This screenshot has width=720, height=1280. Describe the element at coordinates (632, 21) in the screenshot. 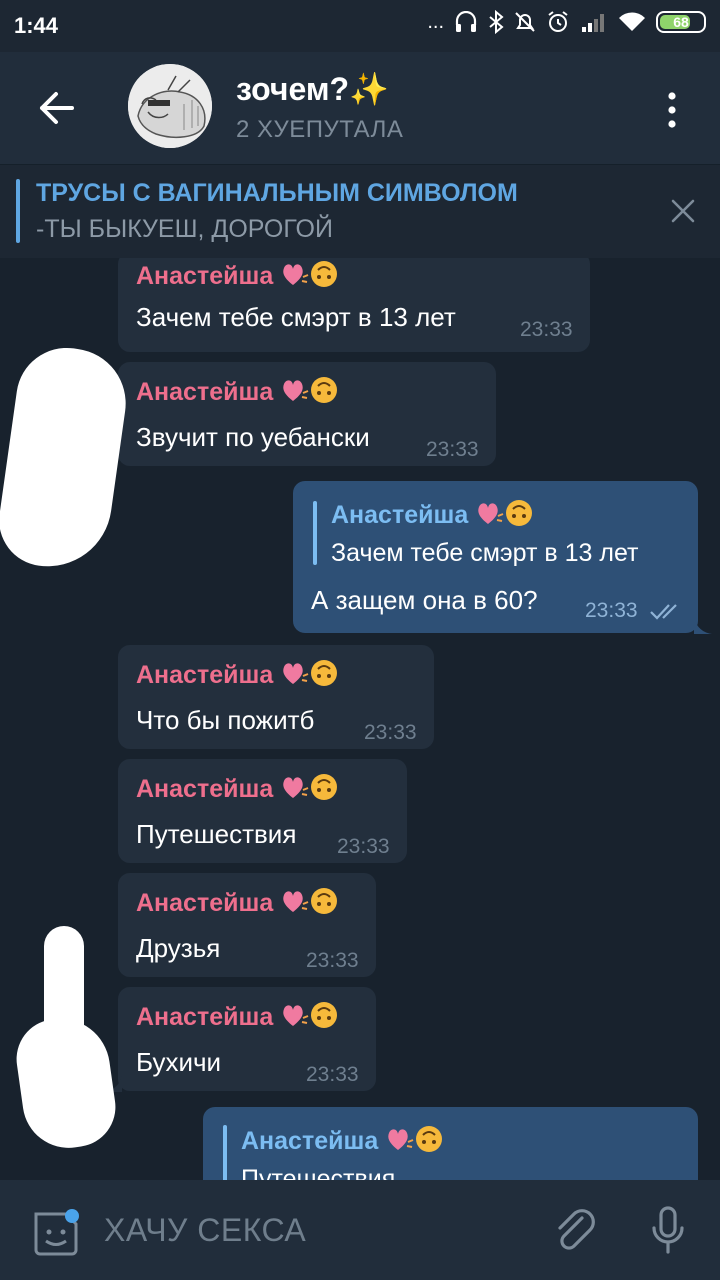

I see `wifi-icon` at that location.